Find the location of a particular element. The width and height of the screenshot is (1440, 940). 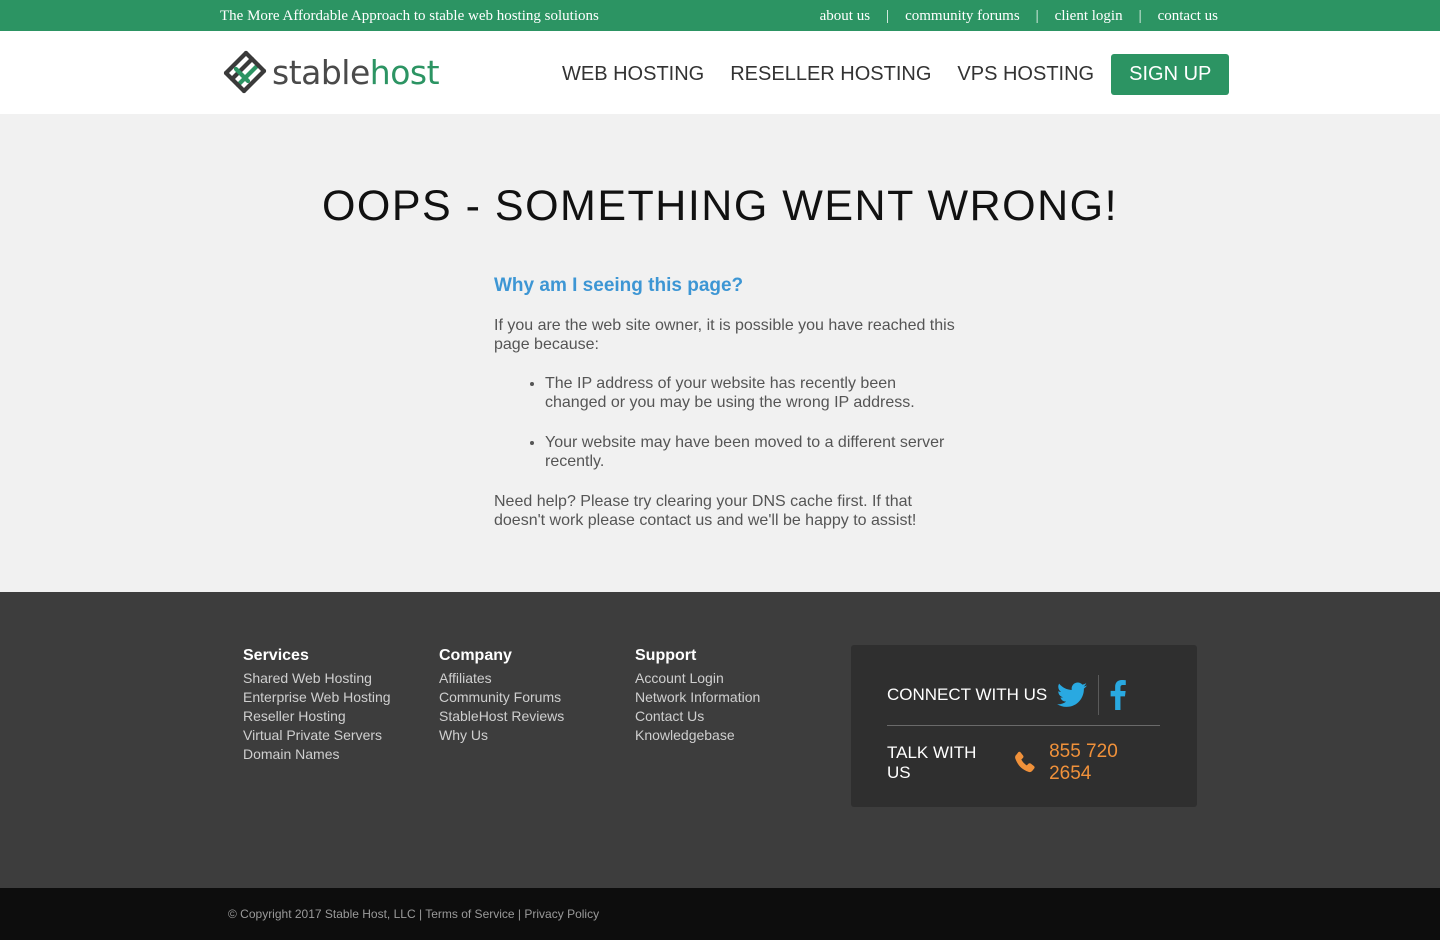

terms-link: Terms of Service is located at coordinates (469, 914).